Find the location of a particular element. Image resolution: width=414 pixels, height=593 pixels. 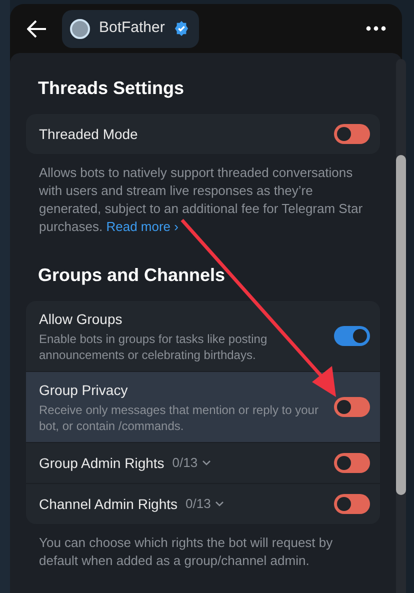

setting-description: Enable bots in groups for tasks like posting announcements or celebrating birthdays. is located at coordinates (153, 347).